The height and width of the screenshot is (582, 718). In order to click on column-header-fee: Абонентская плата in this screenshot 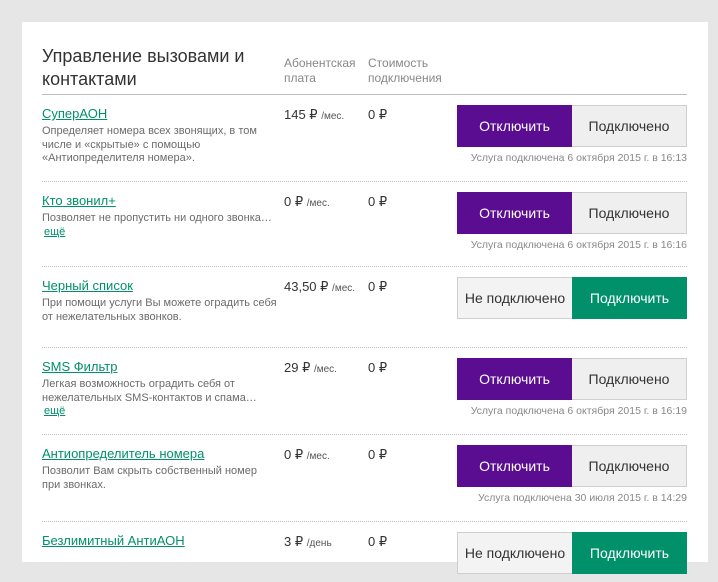, I will do `click(320, 70)`.